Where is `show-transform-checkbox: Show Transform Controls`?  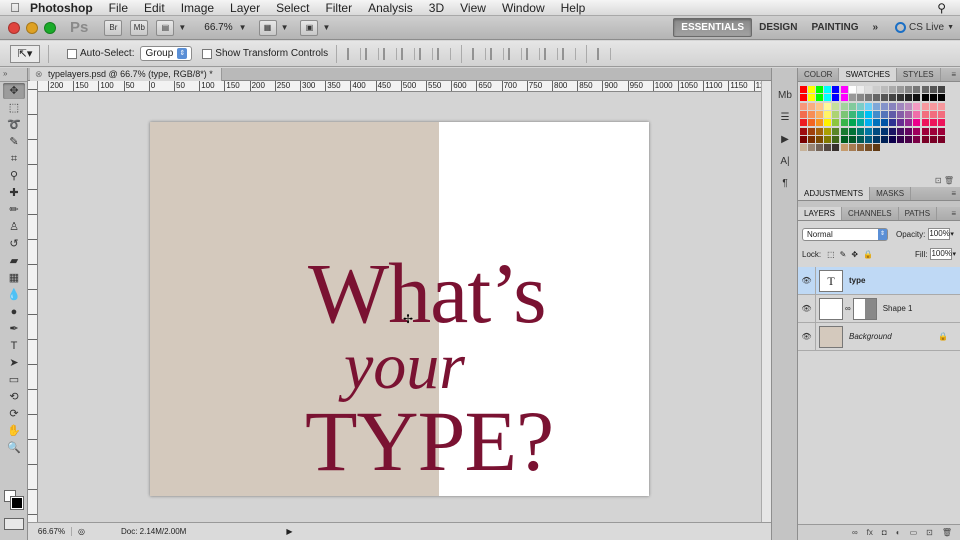
show-transform-checkbox: Show Transform Controls is located at coordinates (265, 53).